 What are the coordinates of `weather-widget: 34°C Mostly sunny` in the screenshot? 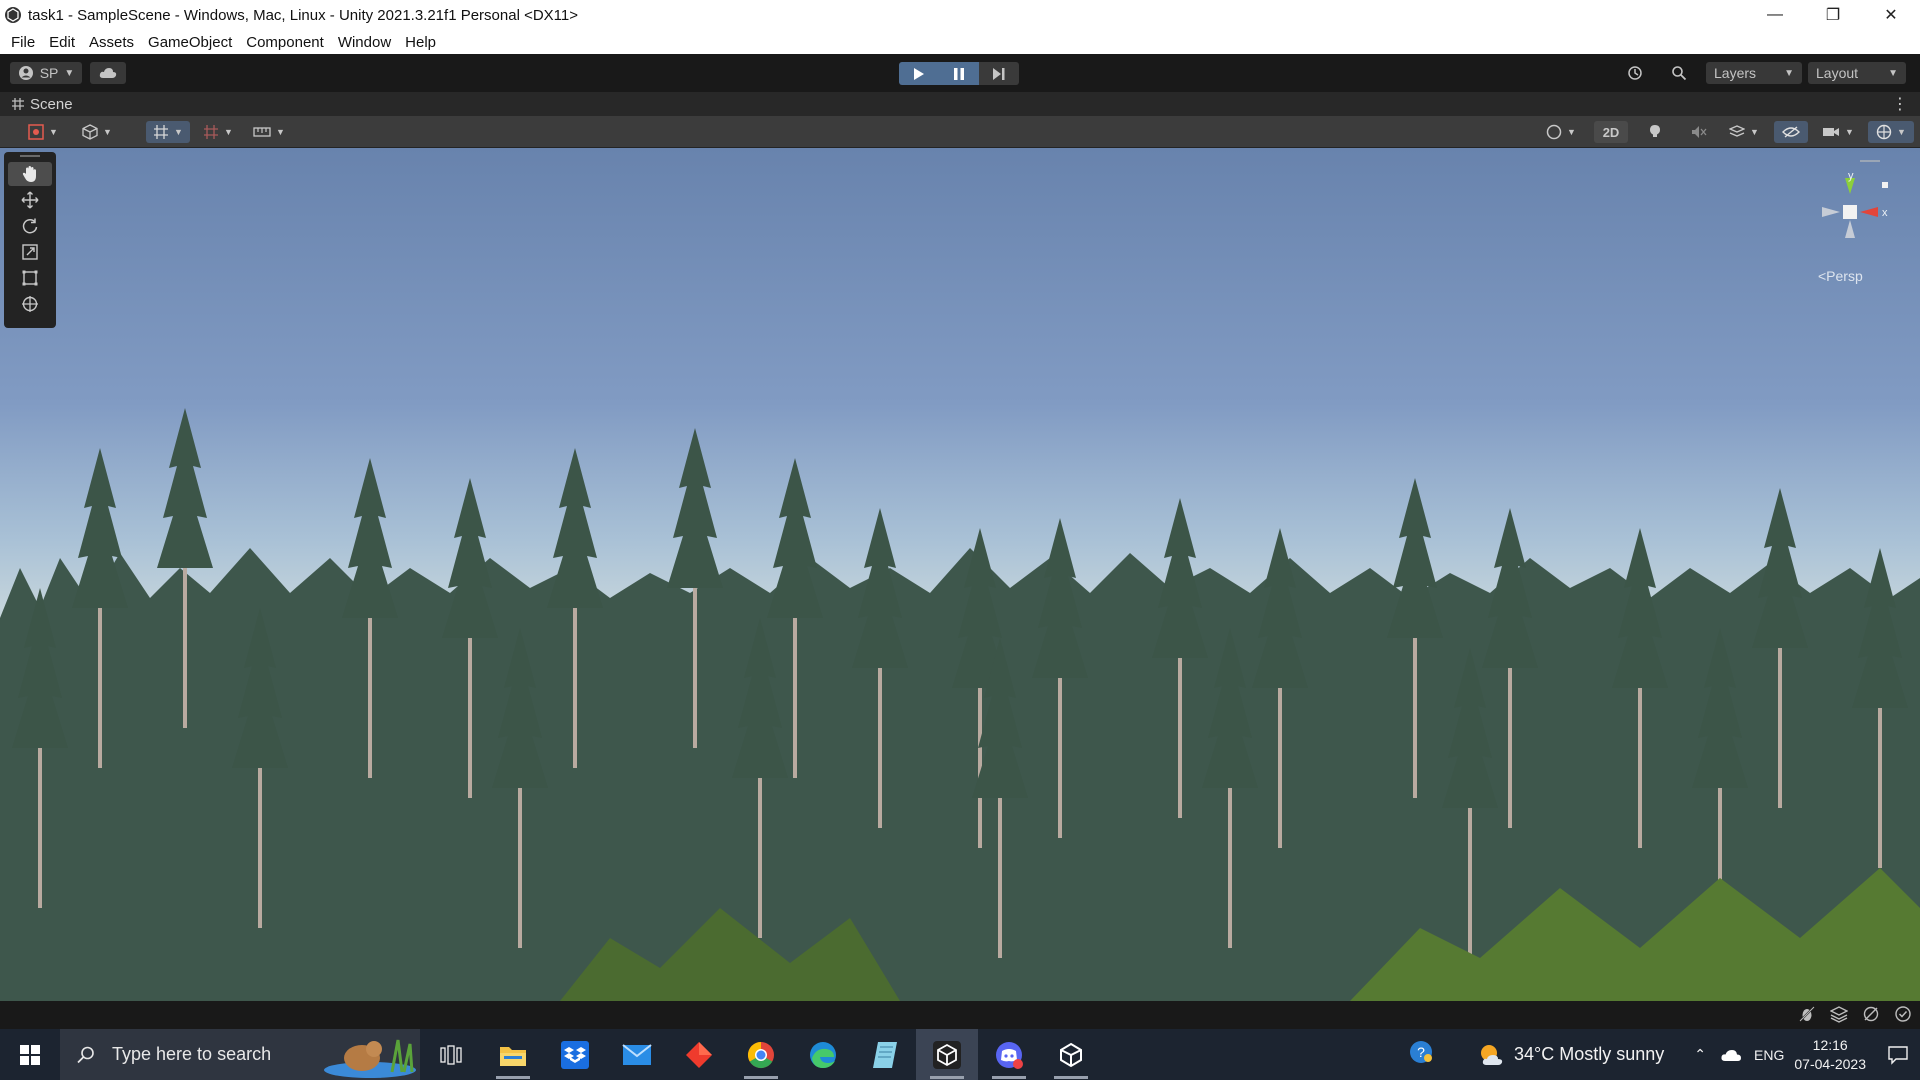 It's located at (1571, 1055).